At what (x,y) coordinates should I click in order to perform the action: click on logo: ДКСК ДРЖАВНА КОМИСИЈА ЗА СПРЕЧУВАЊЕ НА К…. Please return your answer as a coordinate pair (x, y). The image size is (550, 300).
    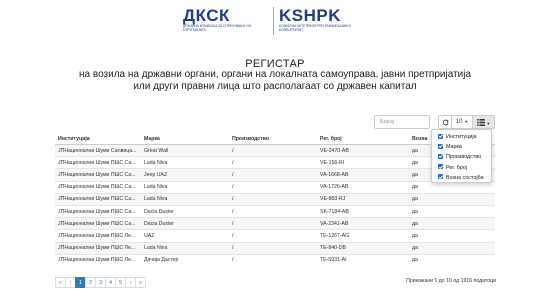
    Looking at the image, I should click on (275, 23).